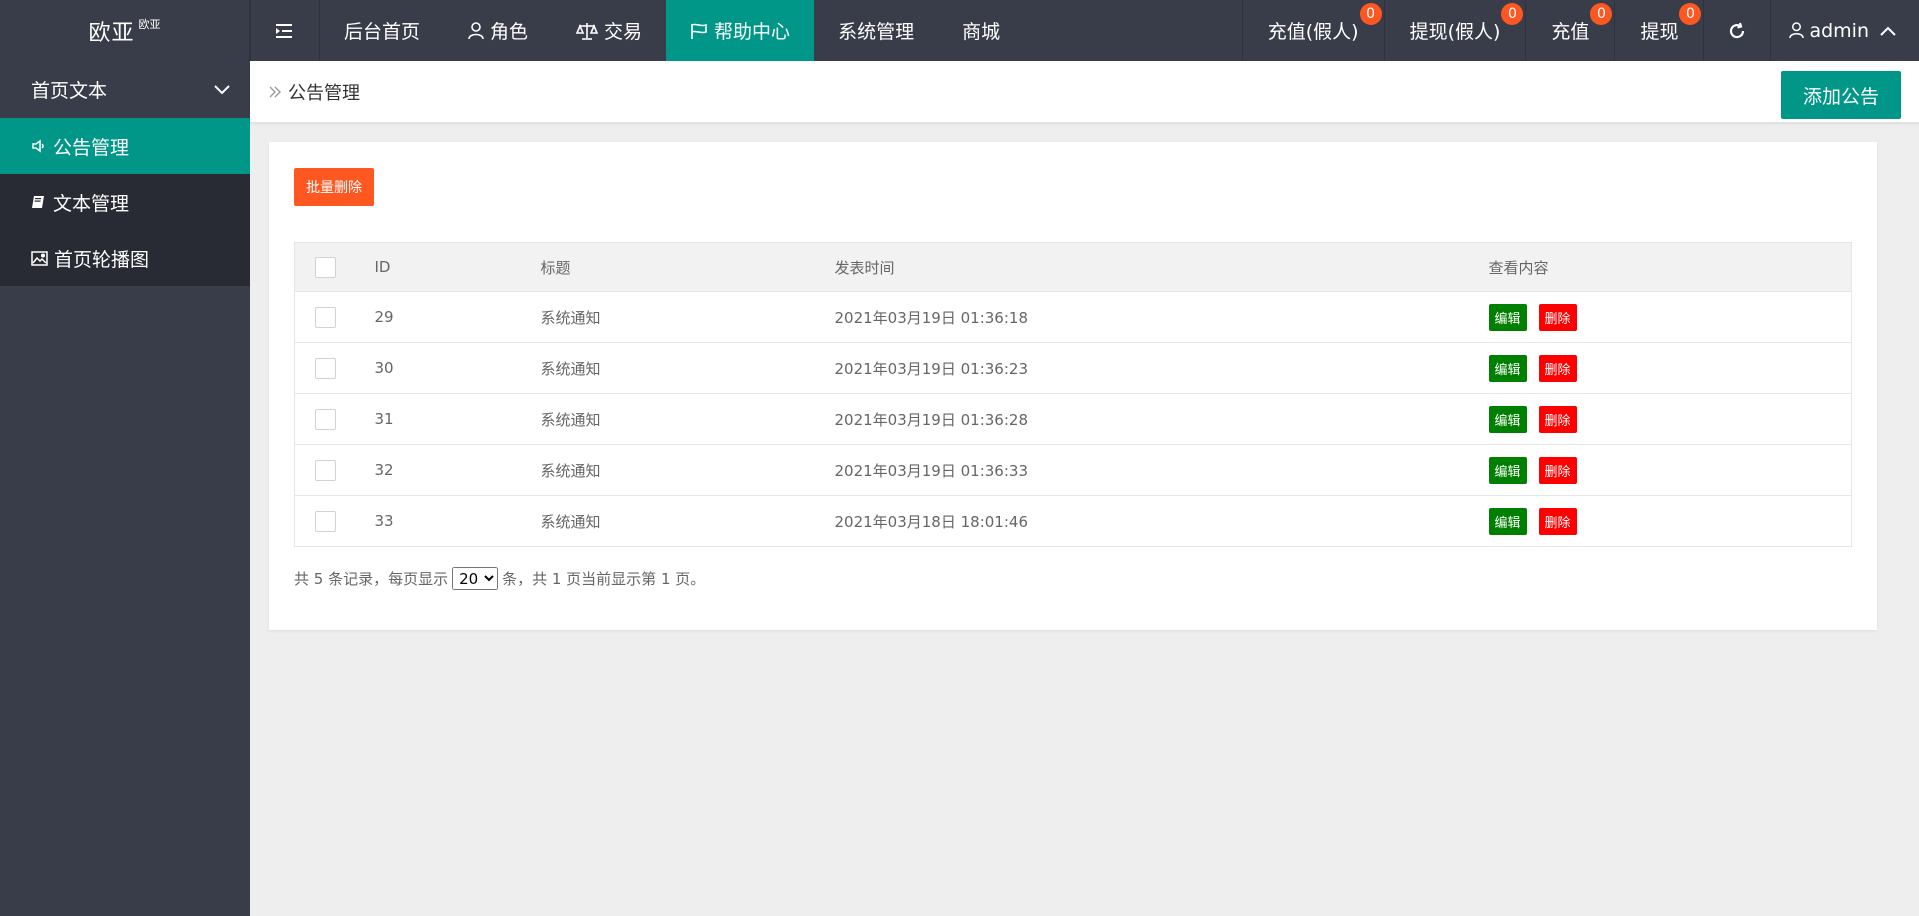 The height and width of the screenshot is (916, 1919). I want to click on pager-prefix: 共 5 条记录，每页显示, so click(371, 579).